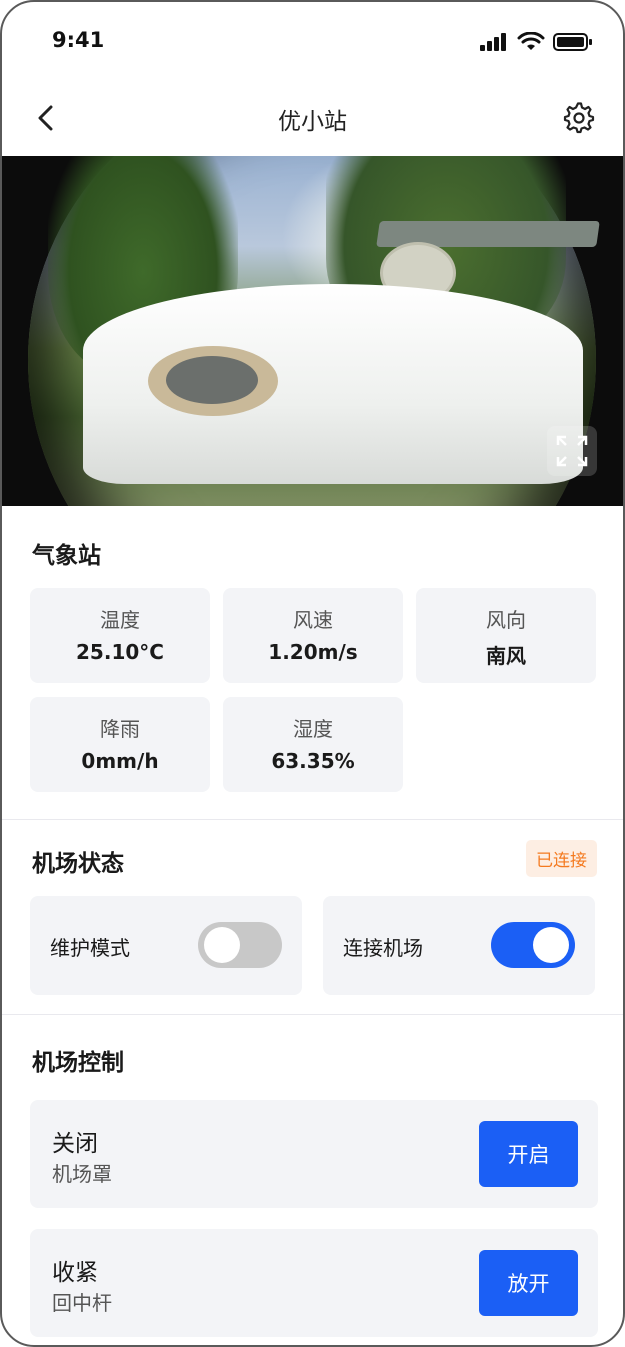  What do you see at coordinates (120, 729) in the screenshot?
I see `weather-label: 降雨` at bounding box center [120, 729].